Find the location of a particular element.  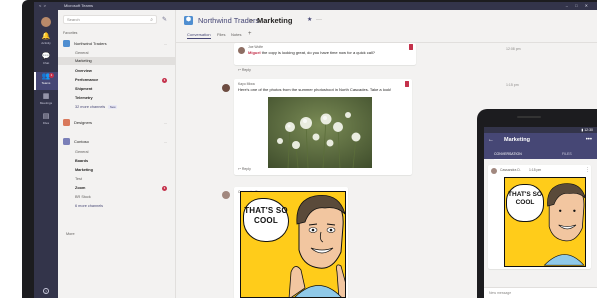

teams-icon: 👥 is located at coordinates (46, 76).